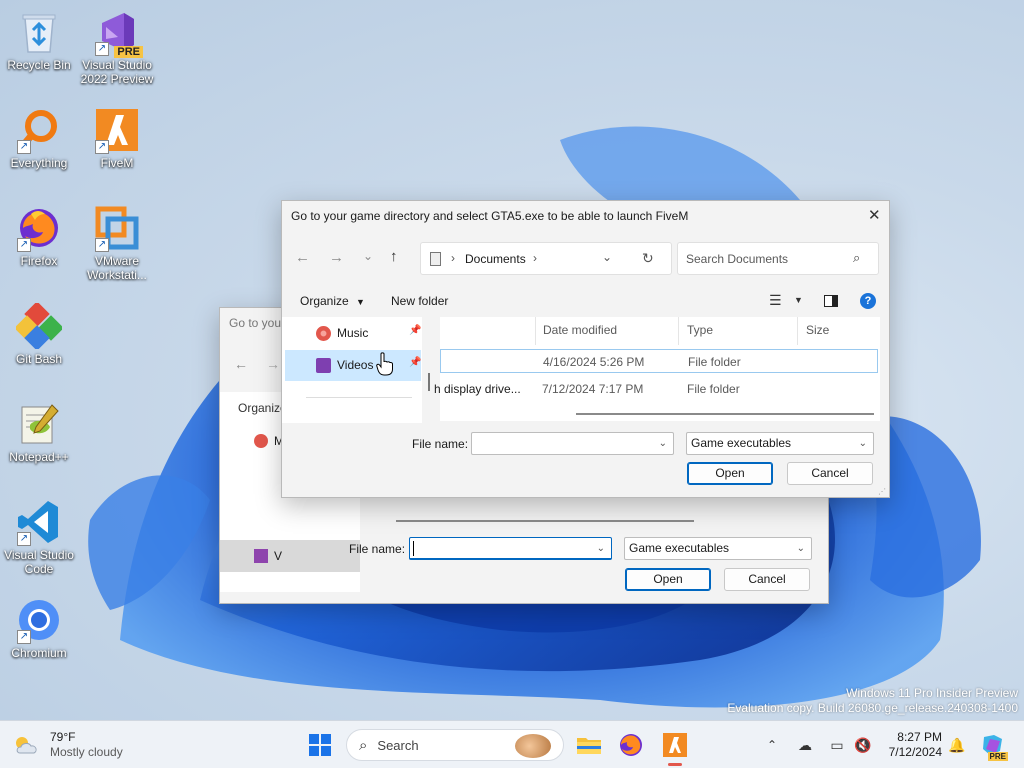 This screenshot has width=1024, height=768. What do you see at coordinates (589, 745) in the screenshot?
I see `taskbar-file-explorer` at bounding box center [589, 745].